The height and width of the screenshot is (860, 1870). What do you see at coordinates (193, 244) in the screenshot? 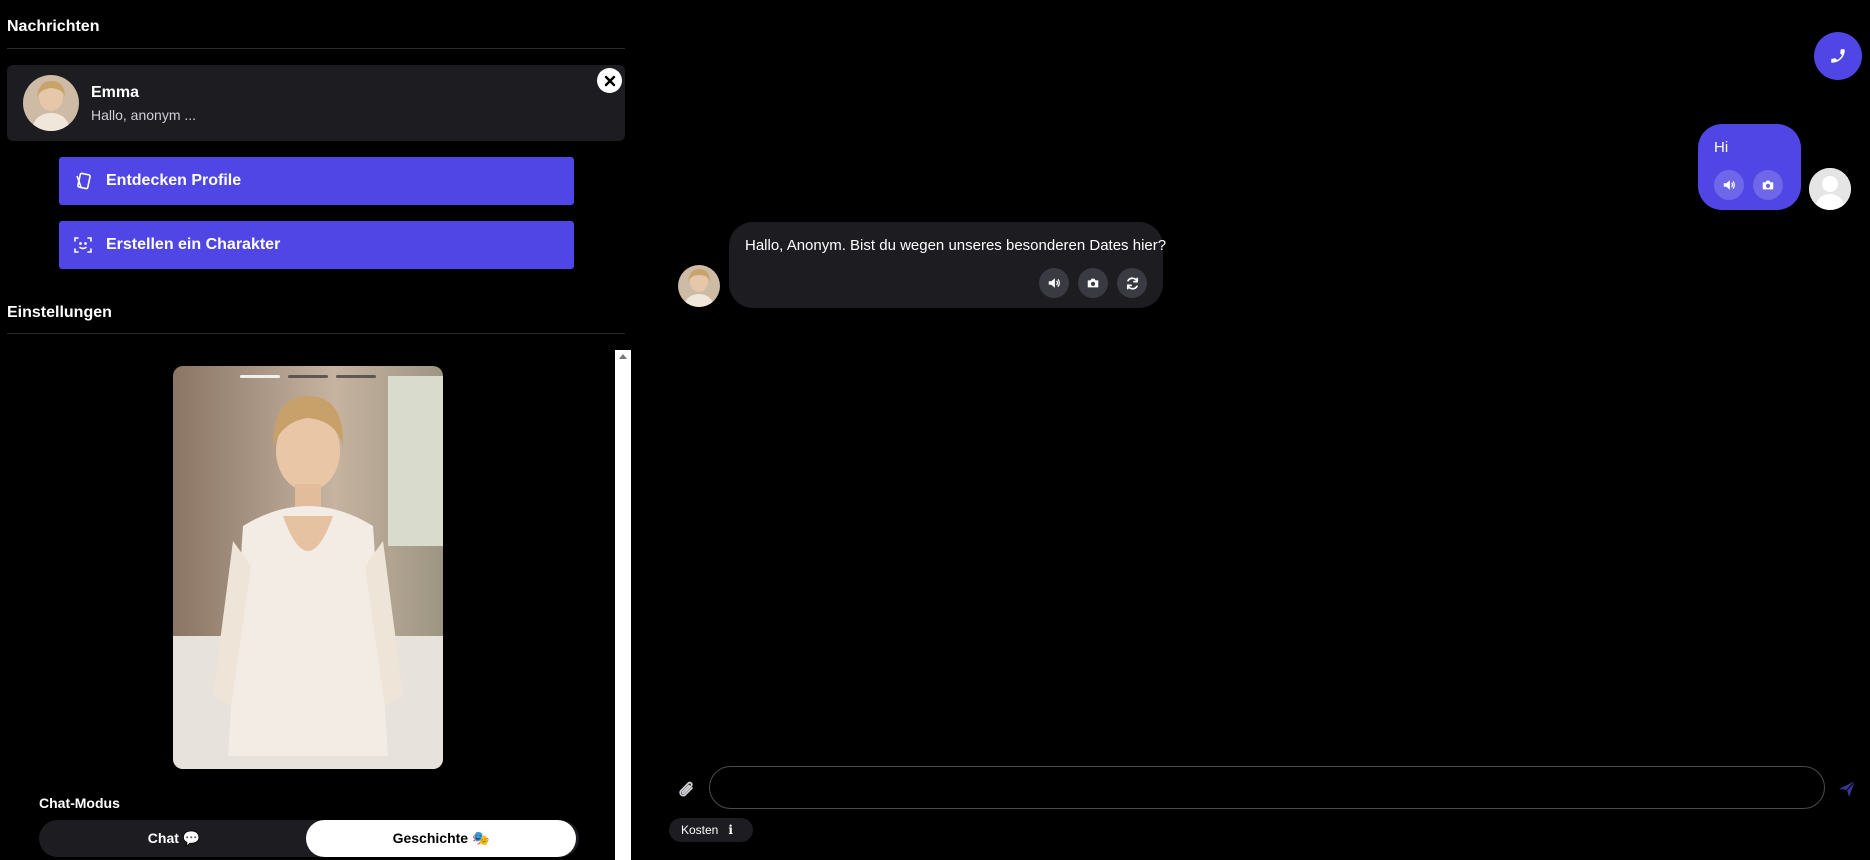
I see `create-character-label: Erstellen ein Charakter` at bounding box center [193, 244].